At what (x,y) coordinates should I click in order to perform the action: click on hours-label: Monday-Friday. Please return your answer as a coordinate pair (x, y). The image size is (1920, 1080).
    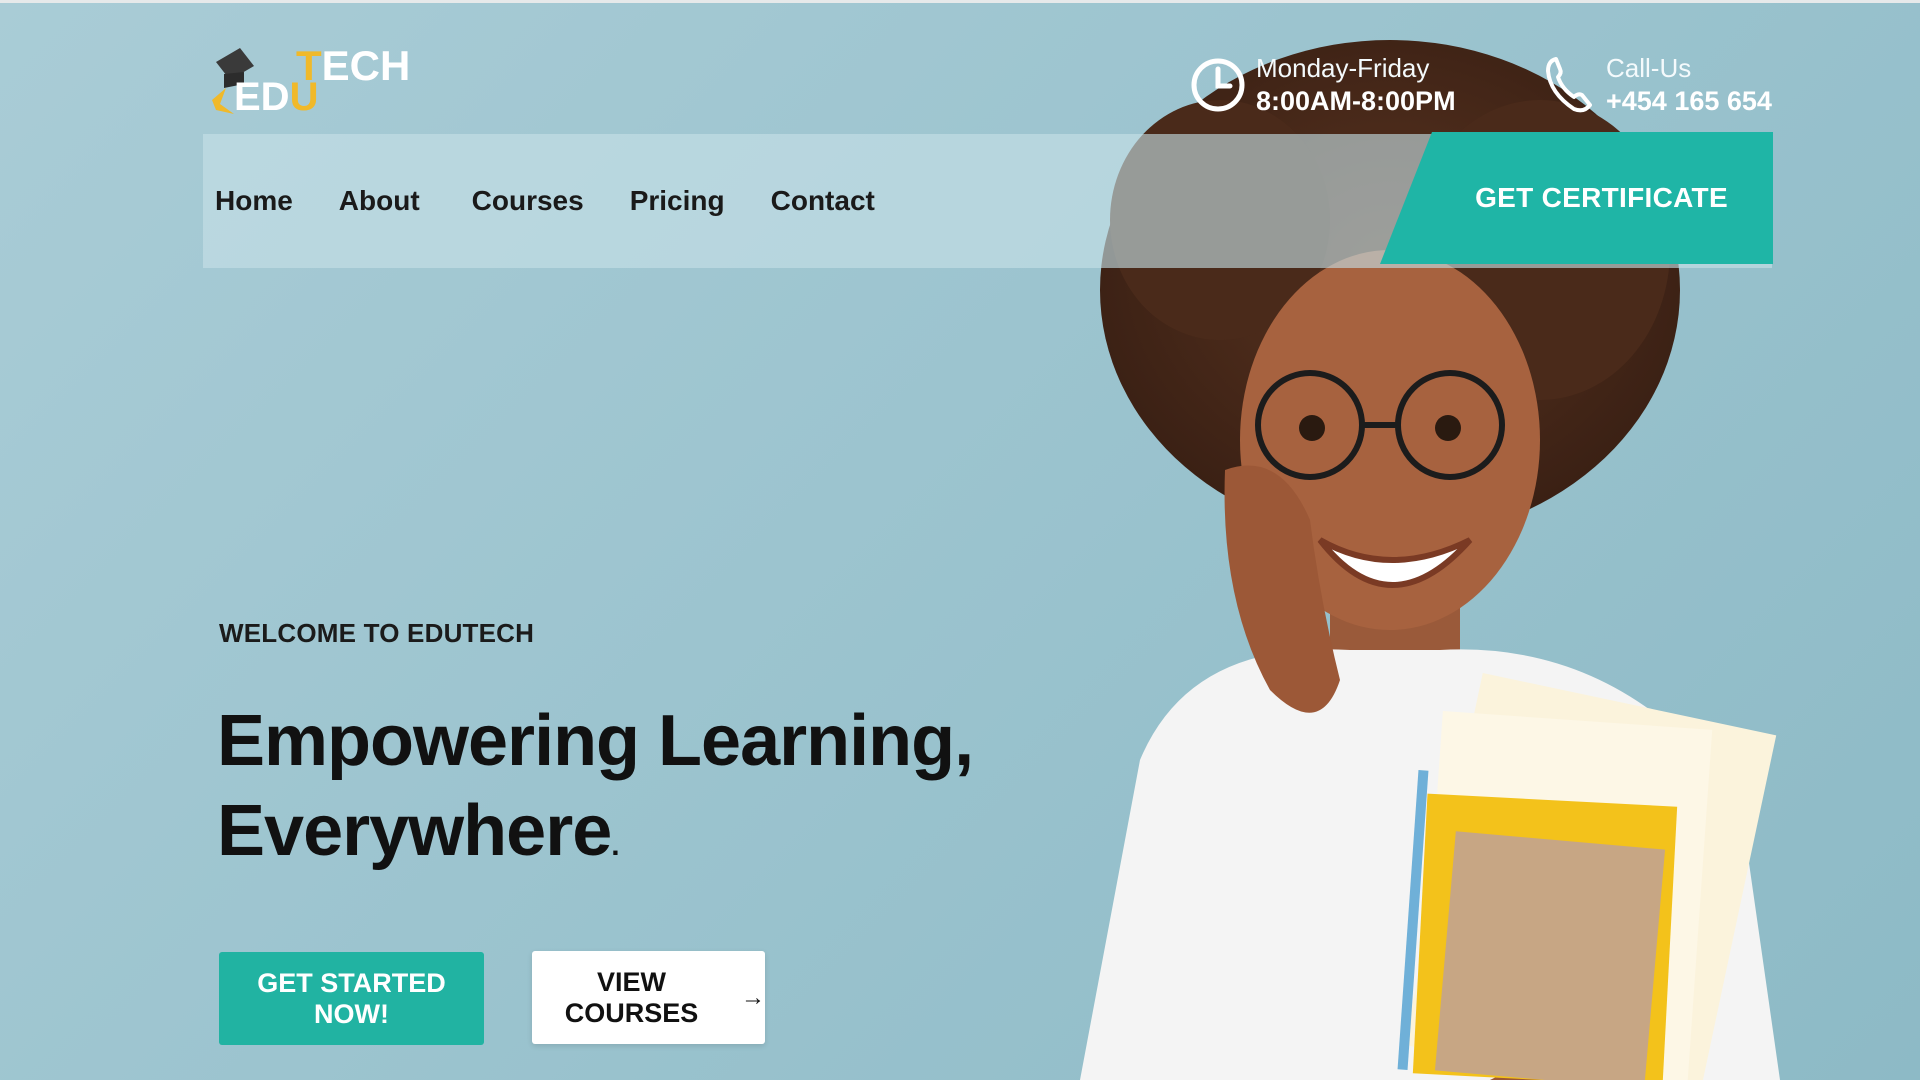
    Looking at the image, I should click on (1343, 68).